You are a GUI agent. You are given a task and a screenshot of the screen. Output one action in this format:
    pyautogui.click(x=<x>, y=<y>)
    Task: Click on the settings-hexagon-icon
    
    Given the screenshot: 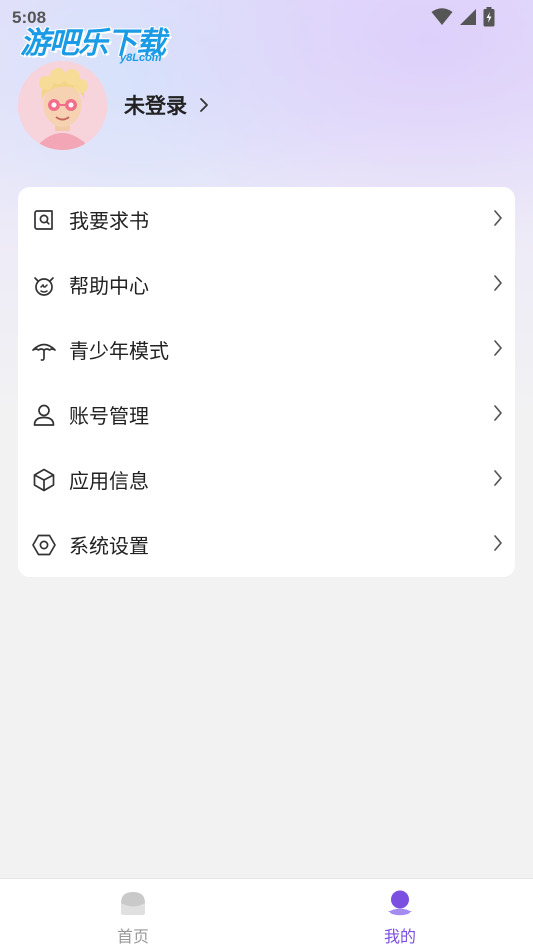 What is the action you would take?
    pyautogui.click(x=44, y=545)
    